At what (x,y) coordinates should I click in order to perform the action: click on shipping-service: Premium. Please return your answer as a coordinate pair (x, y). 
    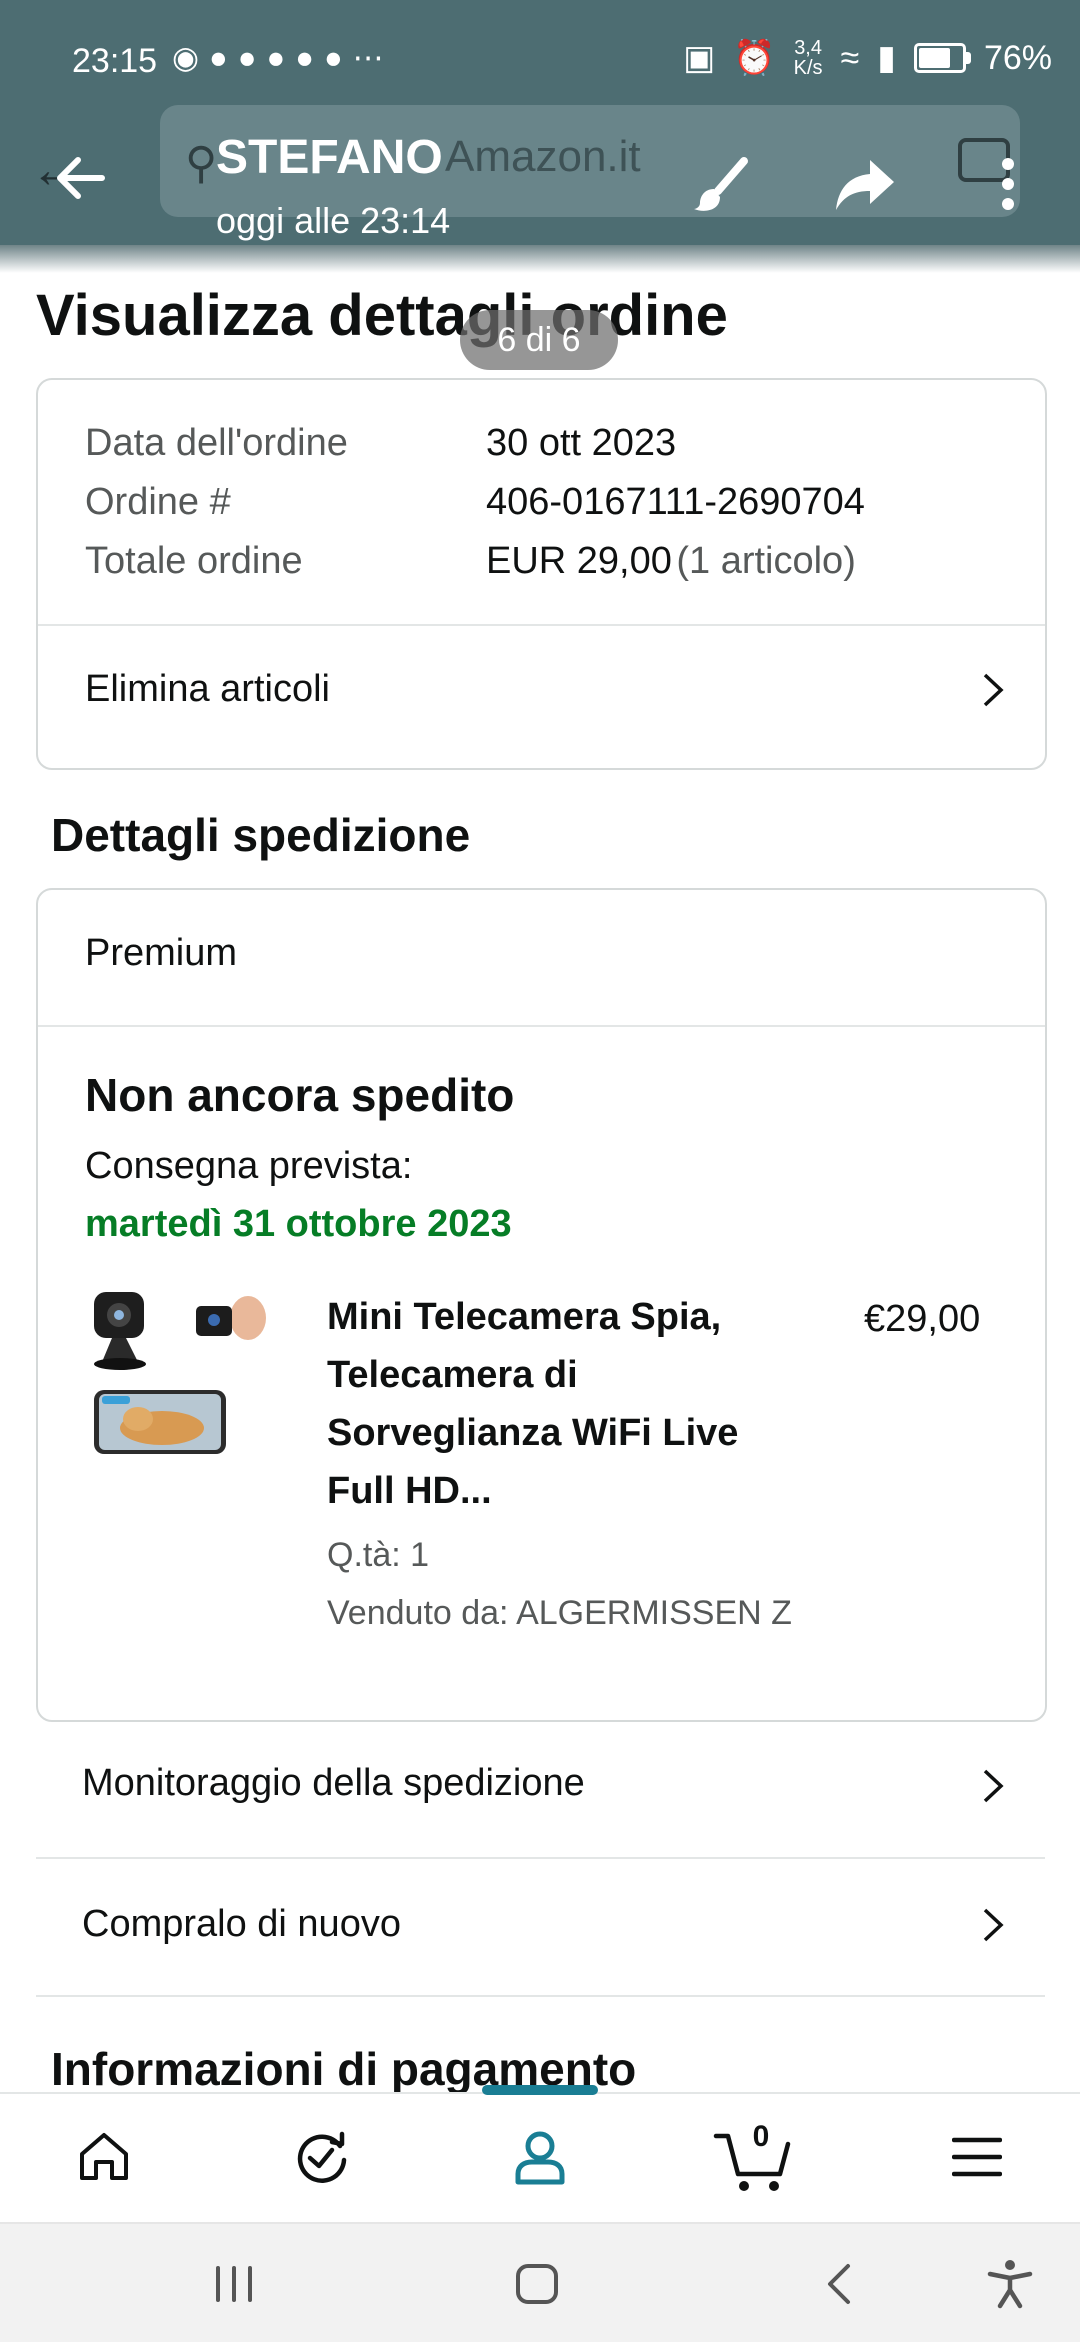
    Looking at the image, I should click on (161, 953).